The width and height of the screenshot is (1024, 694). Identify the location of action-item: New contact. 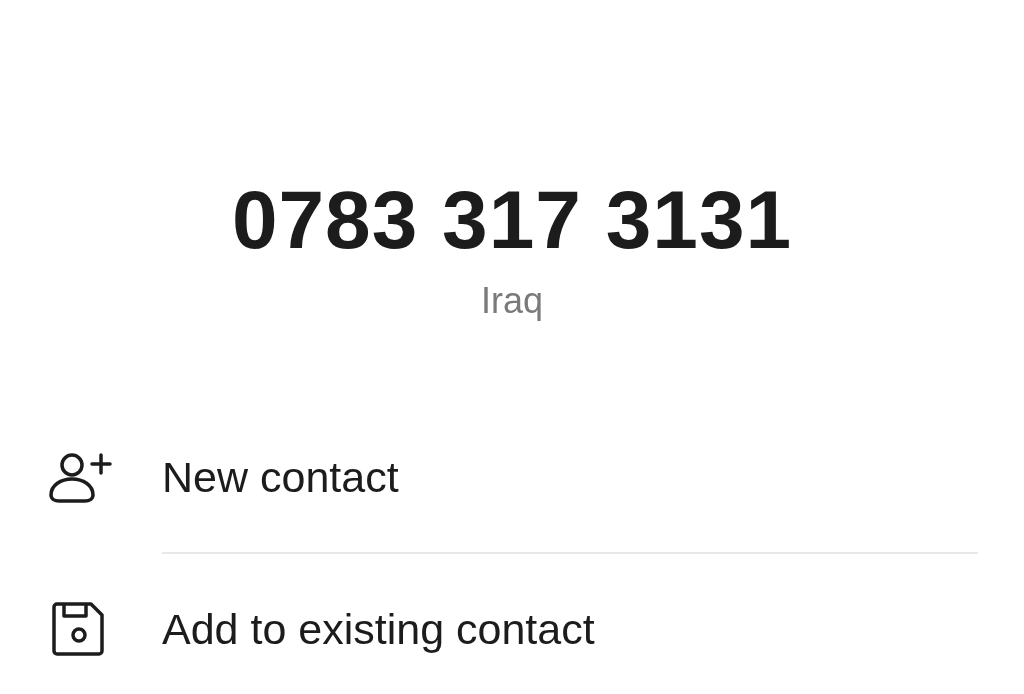
(280, 477).